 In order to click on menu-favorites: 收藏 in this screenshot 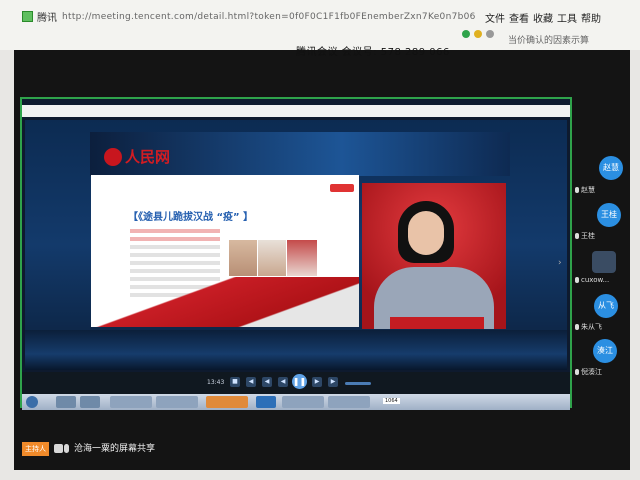, I will do `click(543, 17)`.